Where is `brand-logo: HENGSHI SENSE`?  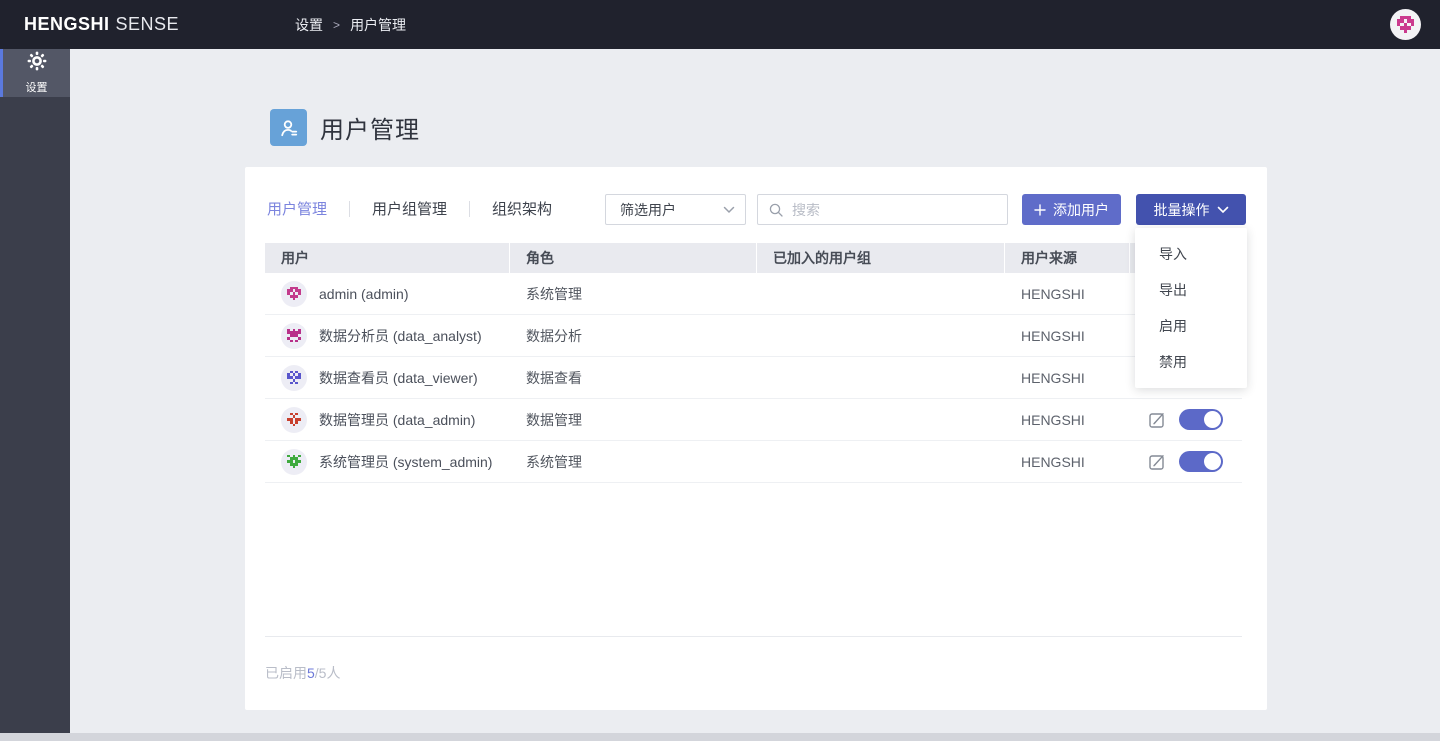 brand-logo: HENGSHI SENSE is located at coordinates (101, 24).